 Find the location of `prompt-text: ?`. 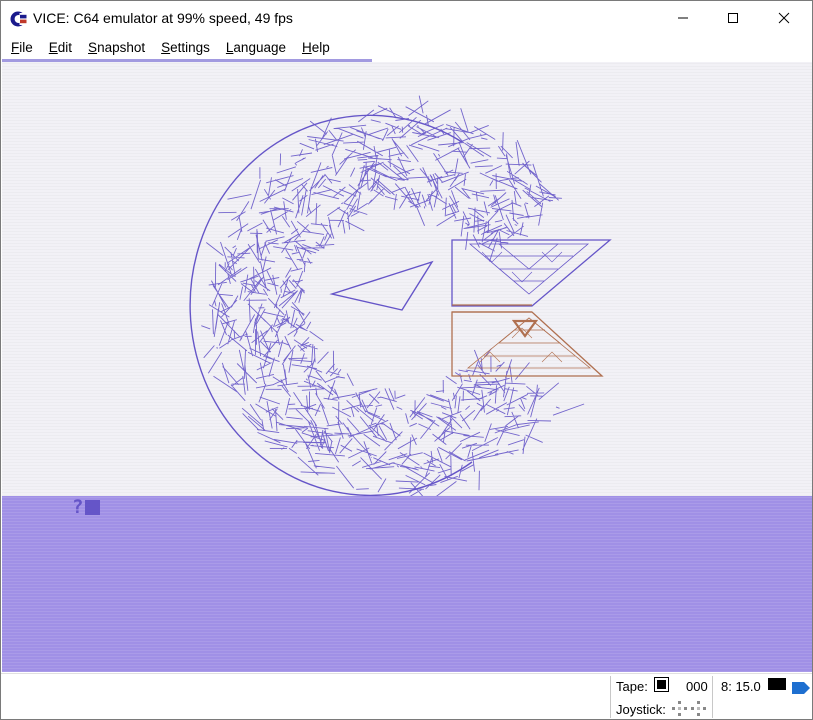

prompt-text: ? is located at coordinates (78, 507).